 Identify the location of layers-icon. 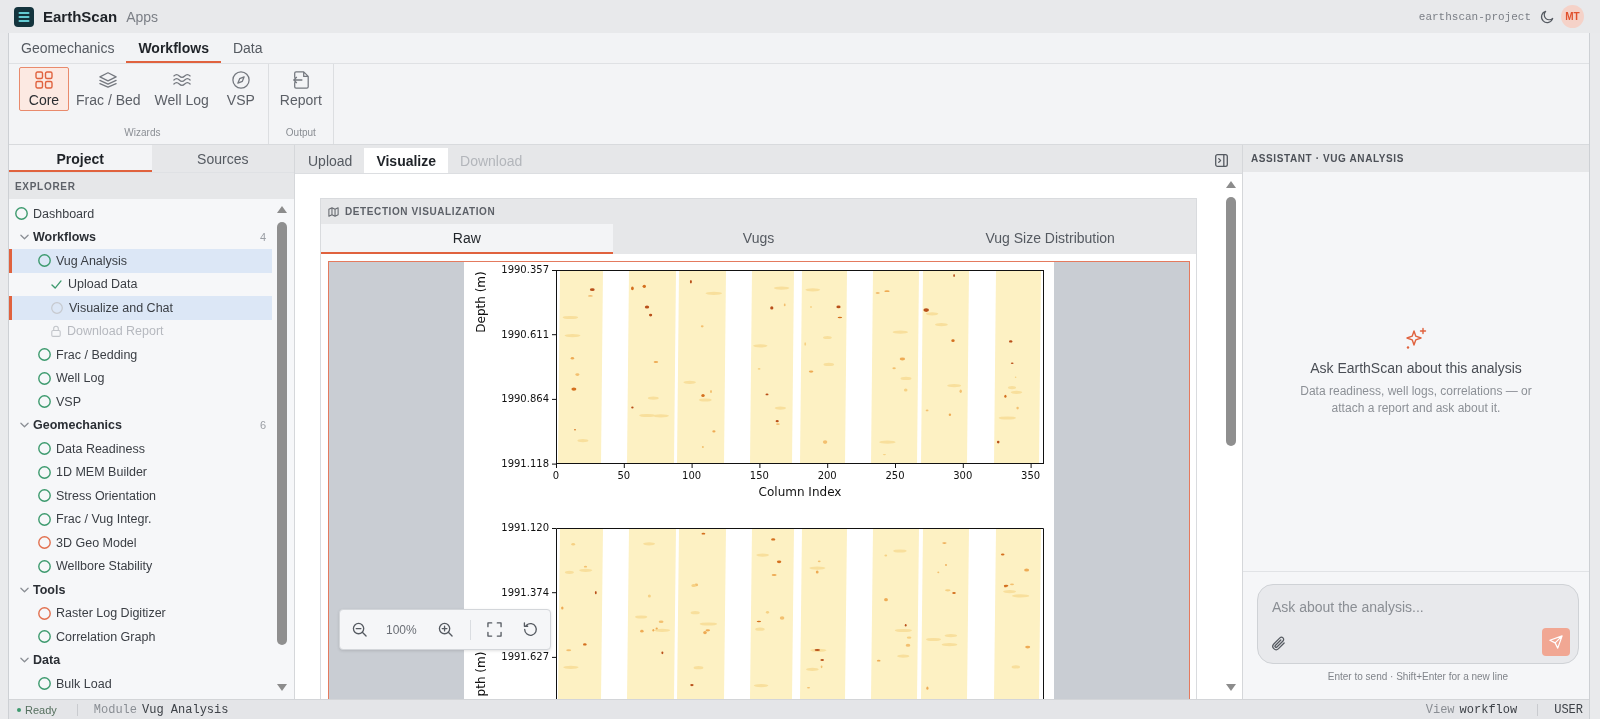
(108, 79).